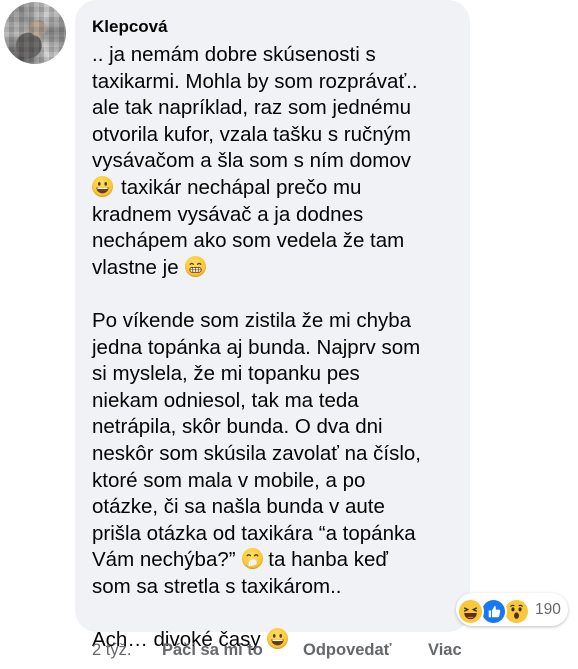  Describe the element at coordinates (251, 161) in the screenshot. I see `comment-line-text: vysávačom a šla som s ním domov` at that location.